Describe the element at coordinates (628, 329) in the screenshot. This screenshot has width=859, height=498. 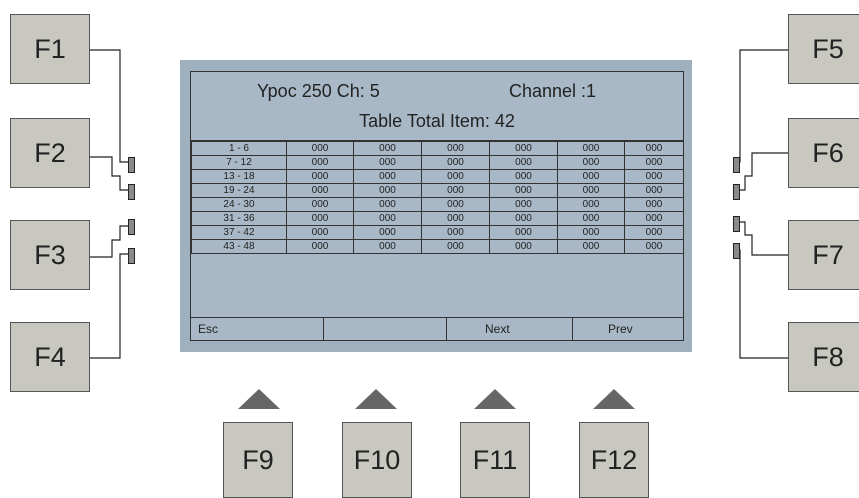
I see `menu-prev: Prev` at that location.